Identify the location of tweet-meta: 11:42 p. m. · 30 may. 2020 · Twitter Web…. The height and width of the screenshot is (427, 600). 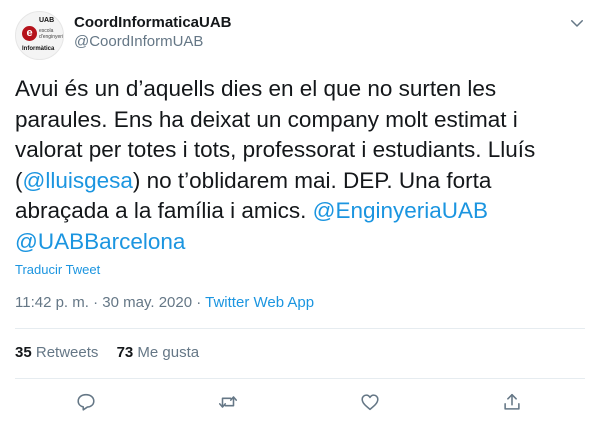
(164, 302).